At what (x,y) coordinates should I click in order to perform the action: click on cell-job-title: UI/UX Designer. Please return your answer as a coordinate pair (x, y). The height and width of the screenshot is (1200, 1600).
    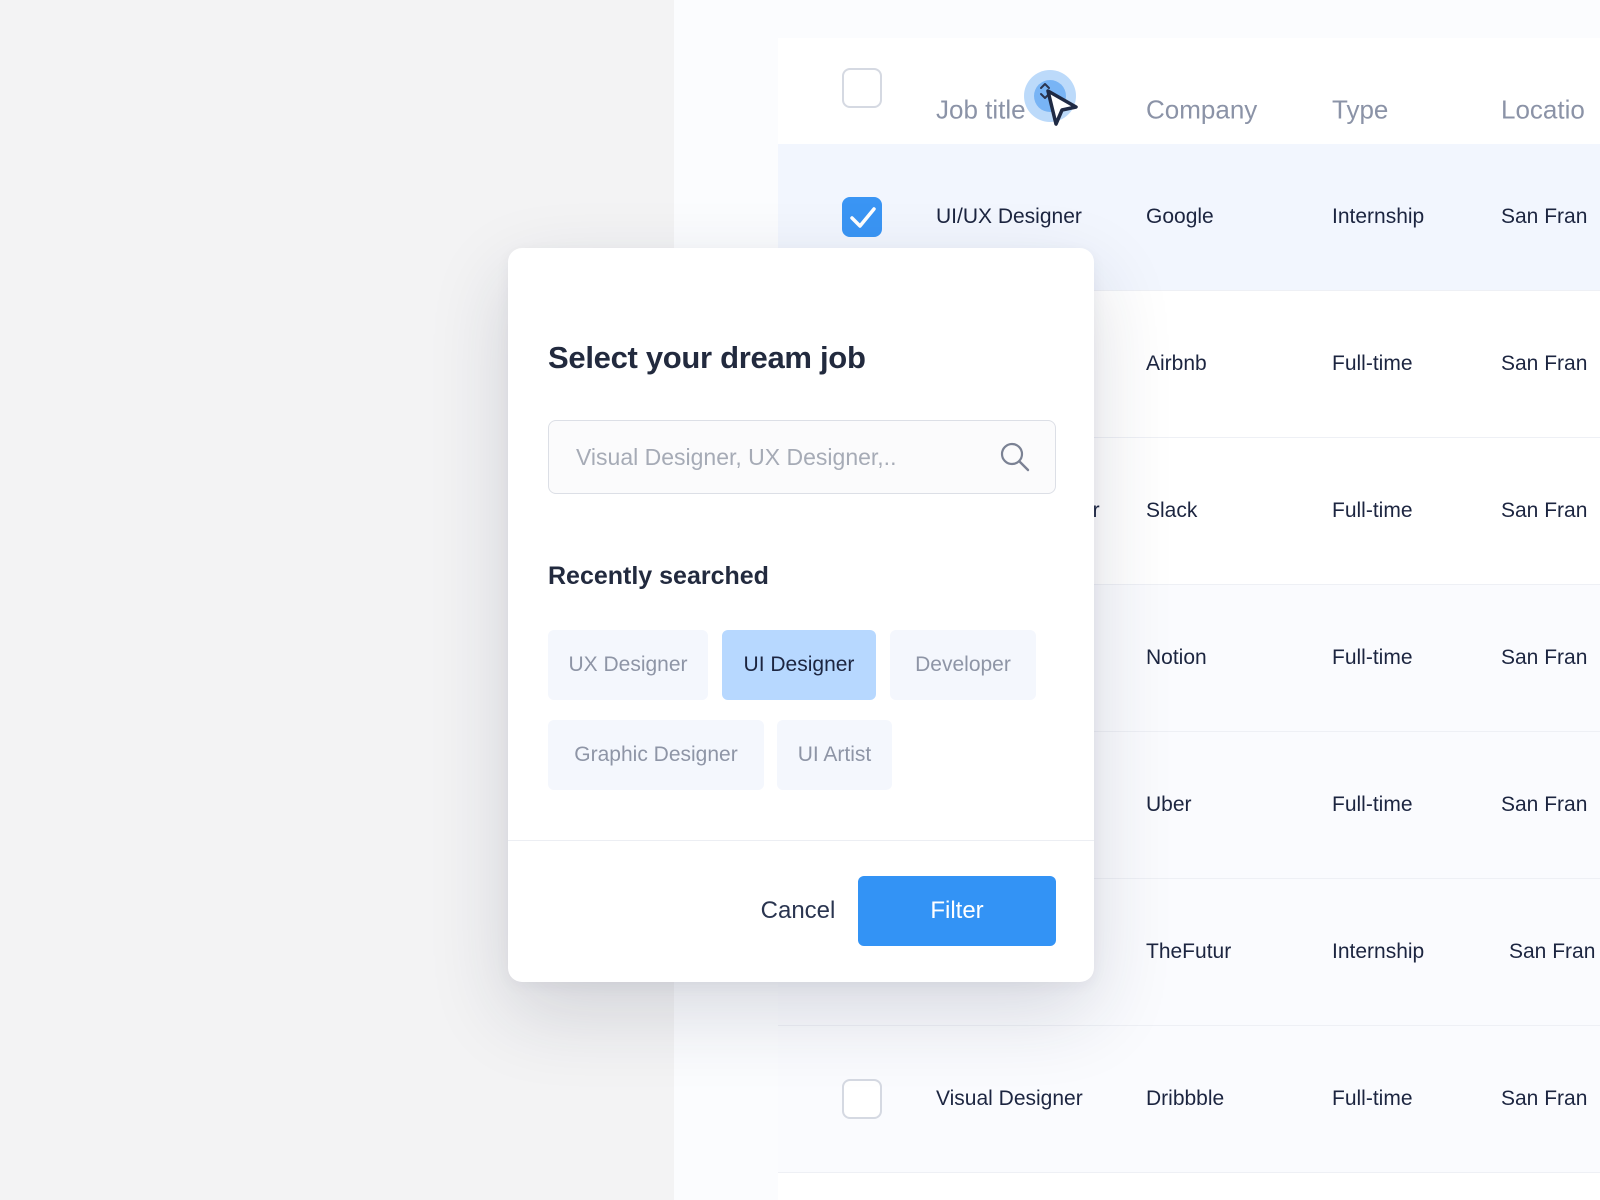
    Looking at the image, I should click on (1009, 216).